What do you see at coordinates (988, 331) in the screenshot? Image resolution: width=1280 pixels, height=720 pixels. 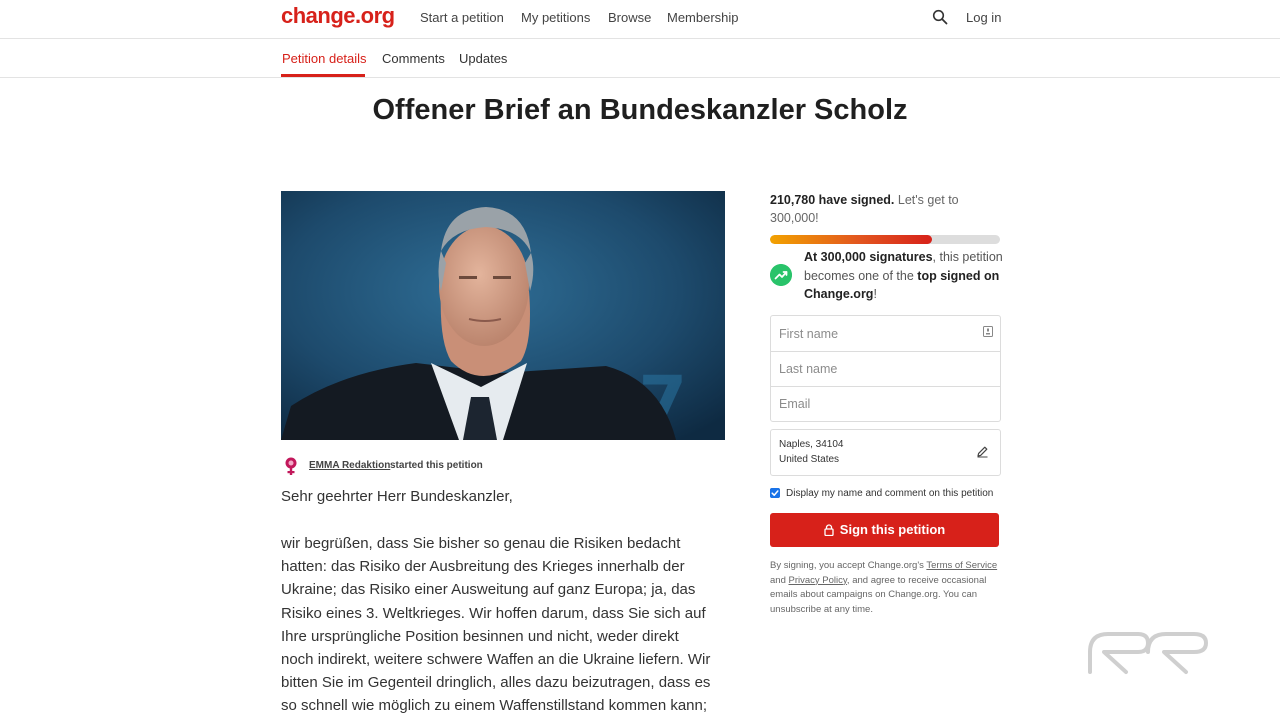 I see `contact-card-icon` at bounding box center [988, 331].